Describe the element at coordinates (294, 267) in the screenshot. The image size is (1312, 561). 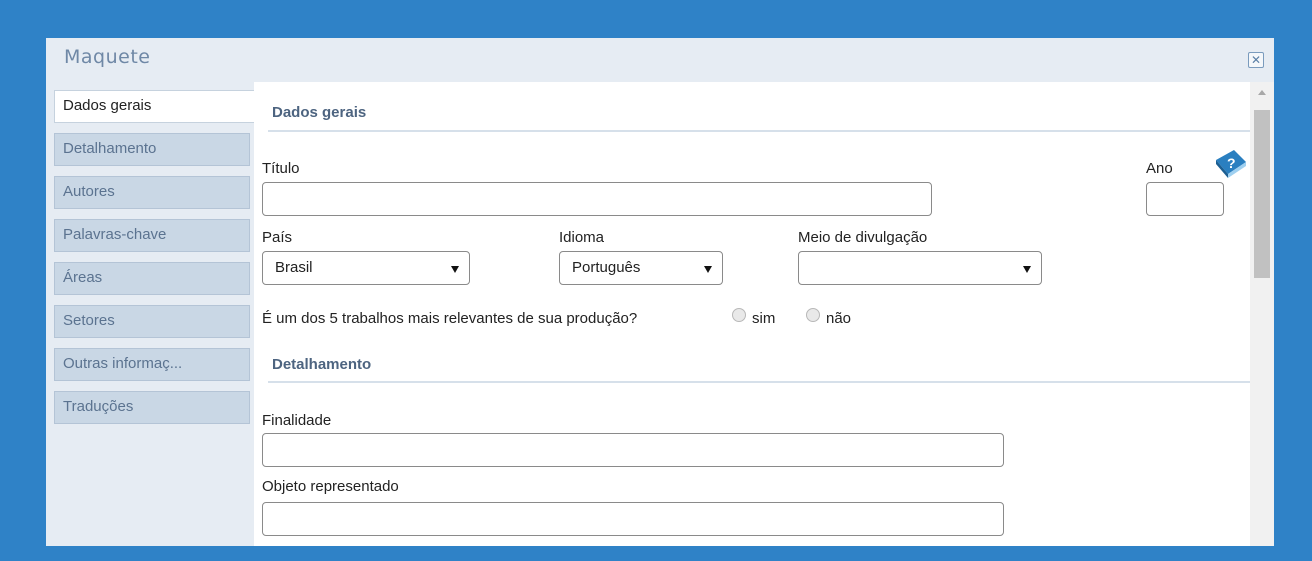
I see `pais-selected-value: Brasil` at that location.